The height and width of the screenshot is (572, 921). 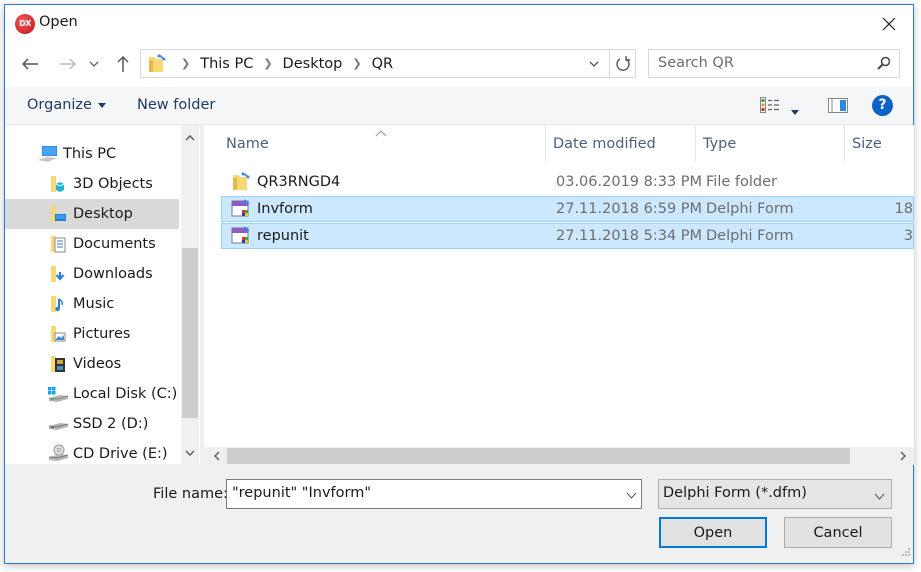 What do you see at coordinates (58, 22) in the screenshot?
I see `window-title: Open` at bounding box center [58, 22].